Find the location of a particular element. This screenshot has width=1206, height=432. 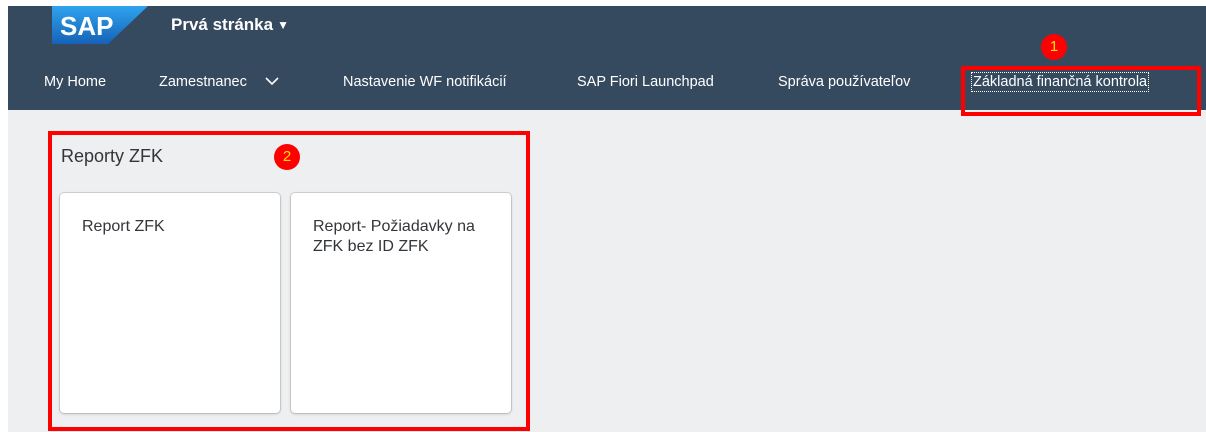

nav-item-zamestnanec: Zamestnanec is located at coordinates (219, 82).